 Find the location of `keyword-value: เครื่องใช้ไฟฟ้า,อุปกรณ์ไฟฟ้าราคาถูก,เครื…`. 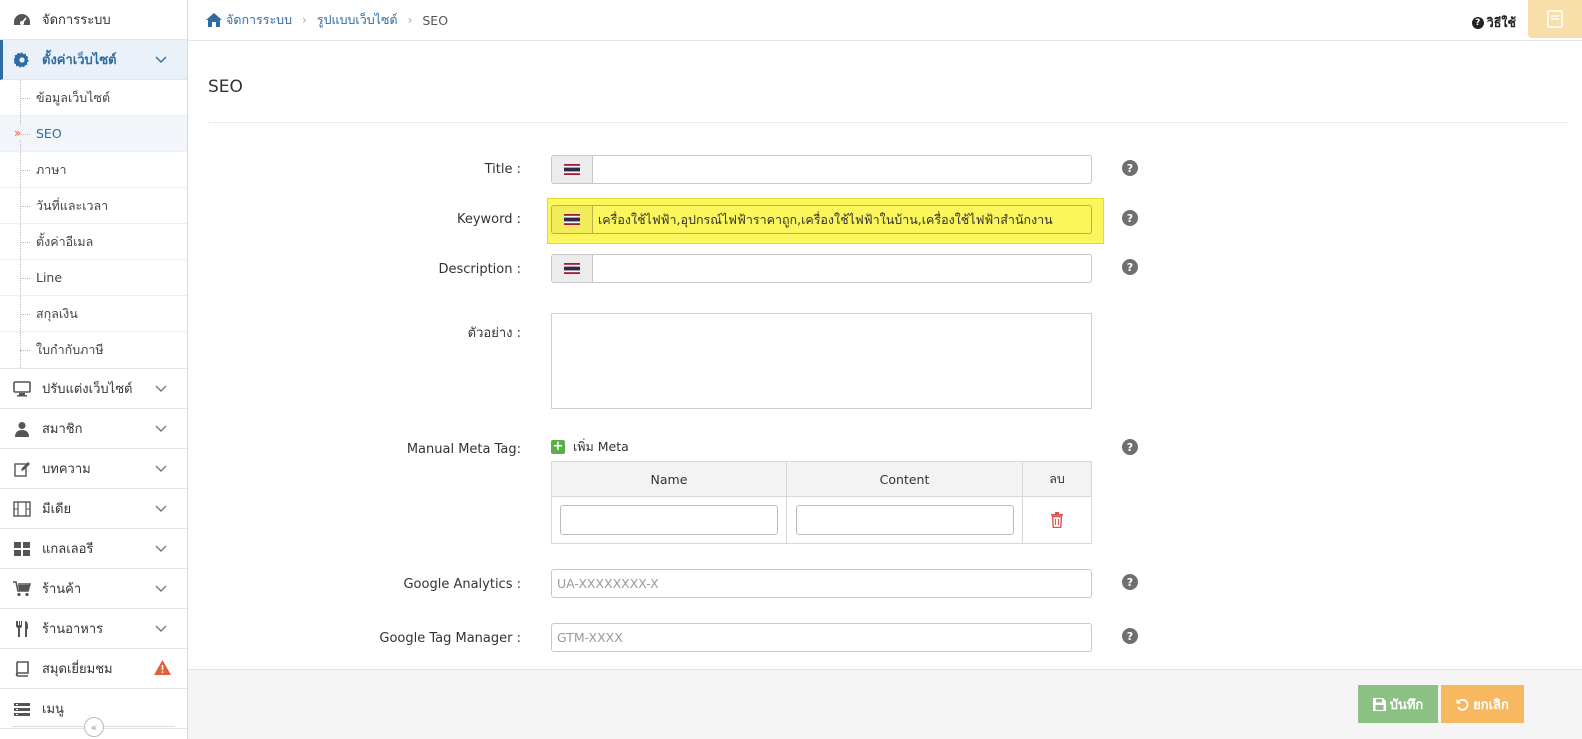

keyword-value: เครื่องใช้ไฟฟ้า,อุปกรณ์ไฟฟ้าราคาถูก,เครื… is located at coordinates (825, 219).